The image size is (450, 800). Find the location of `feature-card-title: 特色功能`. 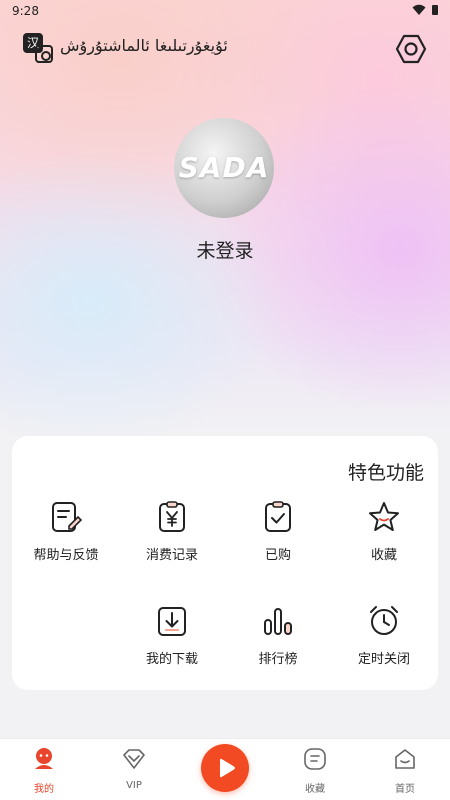

feature-card-title: 特色功能 is located at coordinates (385, 473).